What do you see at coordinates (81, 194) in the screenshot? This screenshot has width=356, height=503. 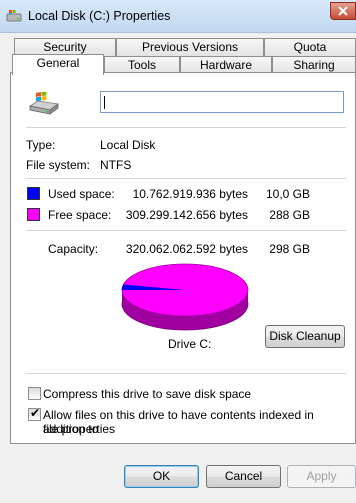 I see `used-space-label: Used space:` at bounding box center [81, 194].